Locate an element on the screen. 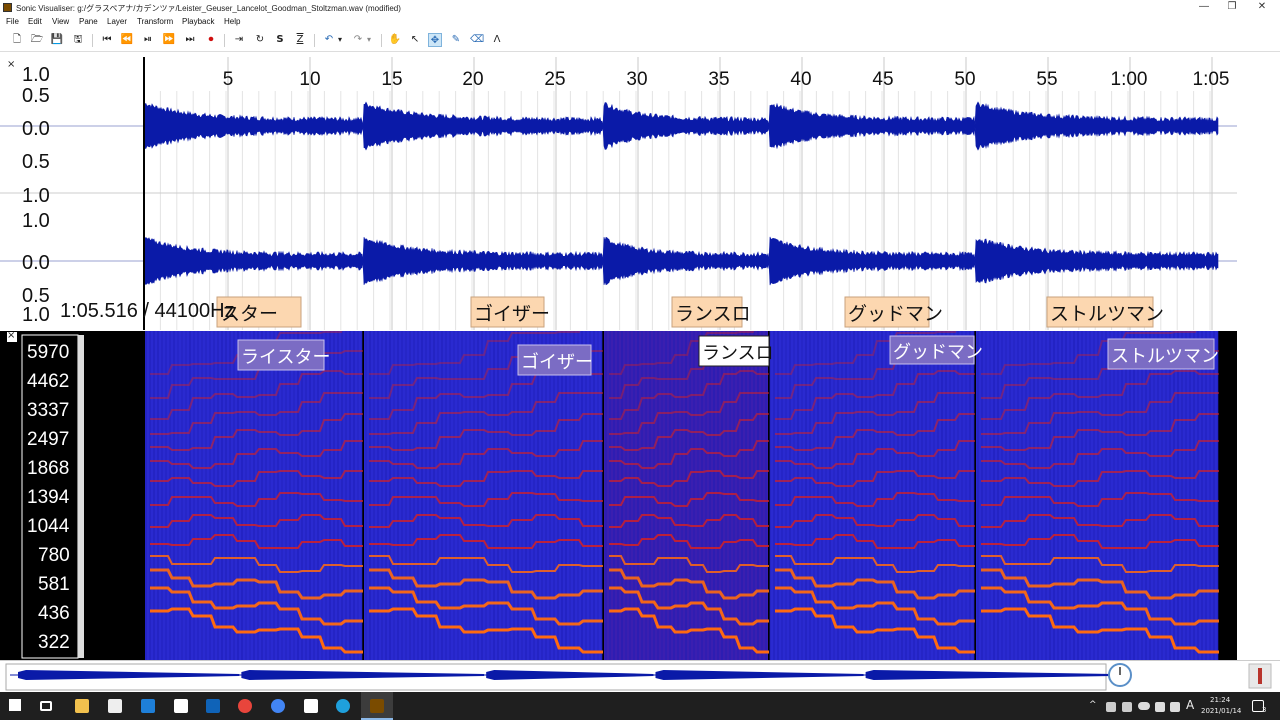 The image size is (1280, 720). frequency-tick: 3337 is located at coordinates (48, 410).